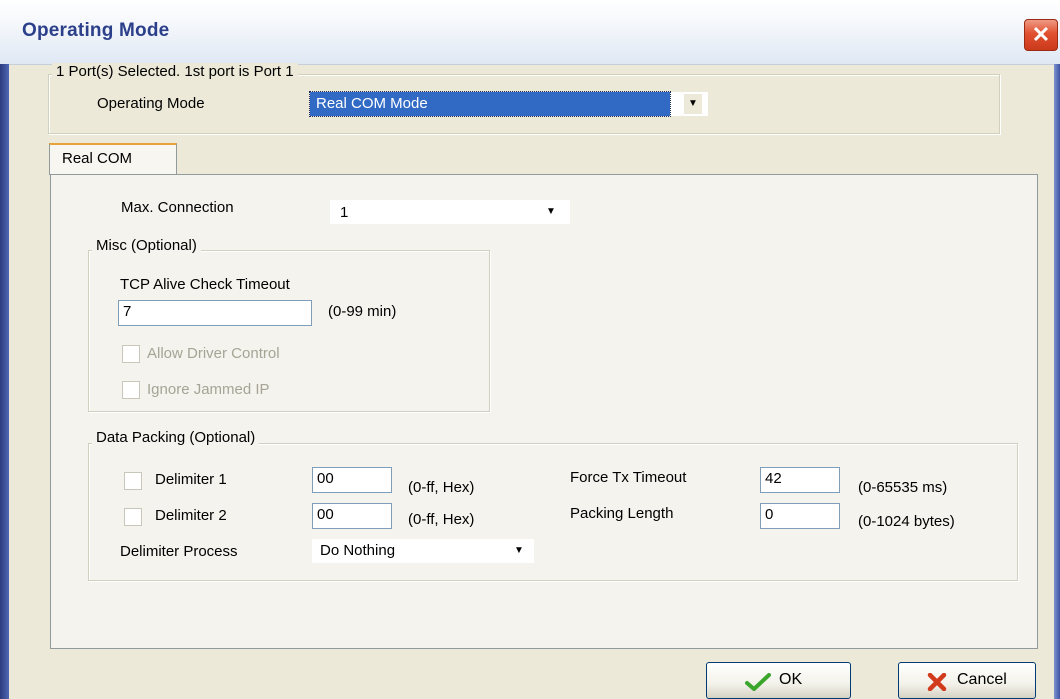  I want to click on packing-length-input: 0, so click(800, 516).